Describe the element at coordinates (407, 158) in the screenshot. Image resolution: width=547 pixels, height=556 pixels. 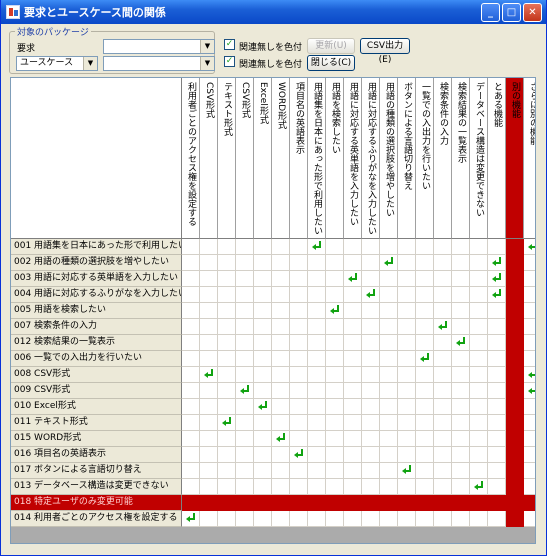
I see `column-header: ボタンによる言語切り替え` at that location.